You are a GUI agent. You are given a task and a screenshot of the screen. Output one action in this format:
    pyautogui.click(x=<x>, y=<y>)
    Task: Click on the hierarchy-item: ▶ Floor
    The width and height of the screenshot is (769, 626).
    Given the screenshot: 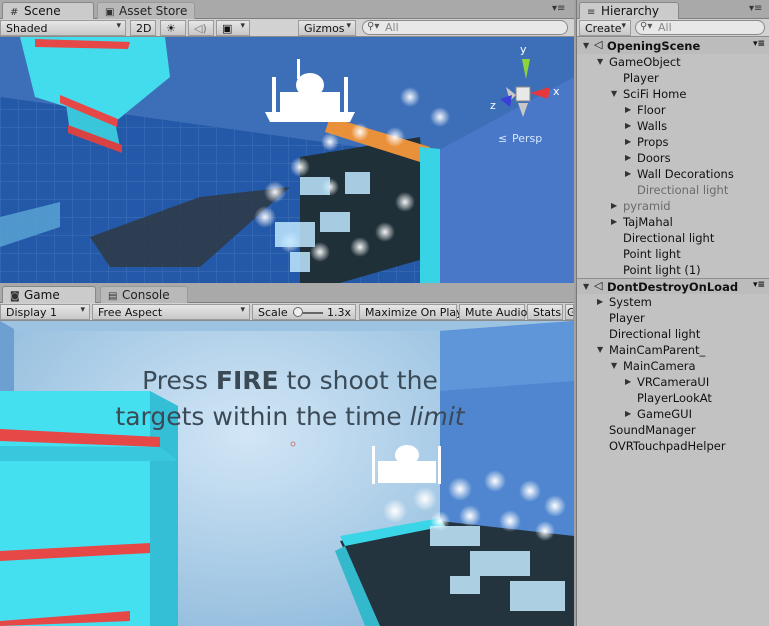 What is the action you would take?
    pyautogui.click(x=673, y=110)
    